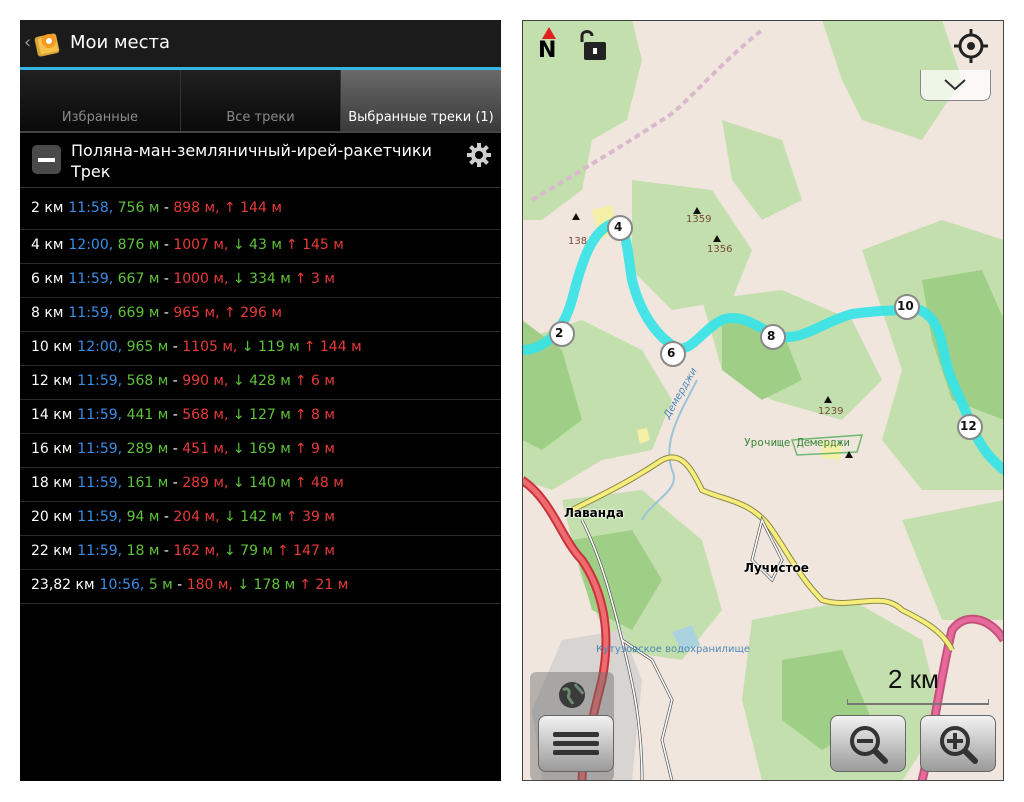 The image size is (1024, 802). Describe the element at coordinates (720, 249) in the screenshot. I see `peak-label: 1356` at that location.